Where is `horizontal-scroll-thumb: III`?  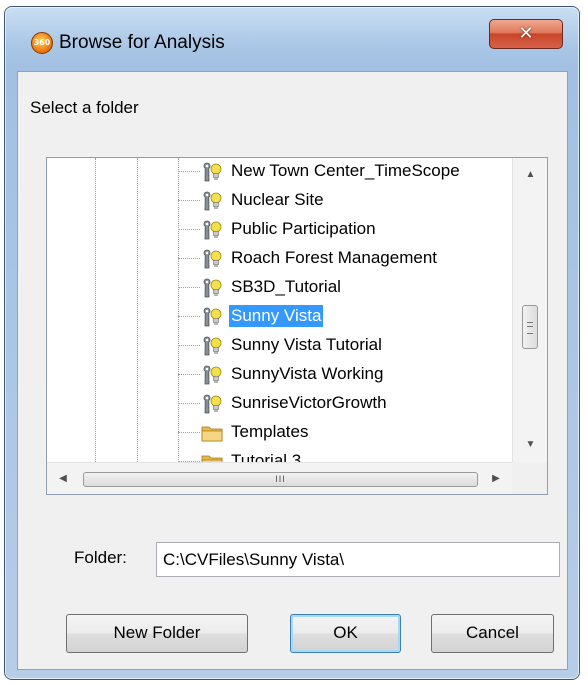 horizontal-scroll-thumb: III is located at coordinates (280, 479).